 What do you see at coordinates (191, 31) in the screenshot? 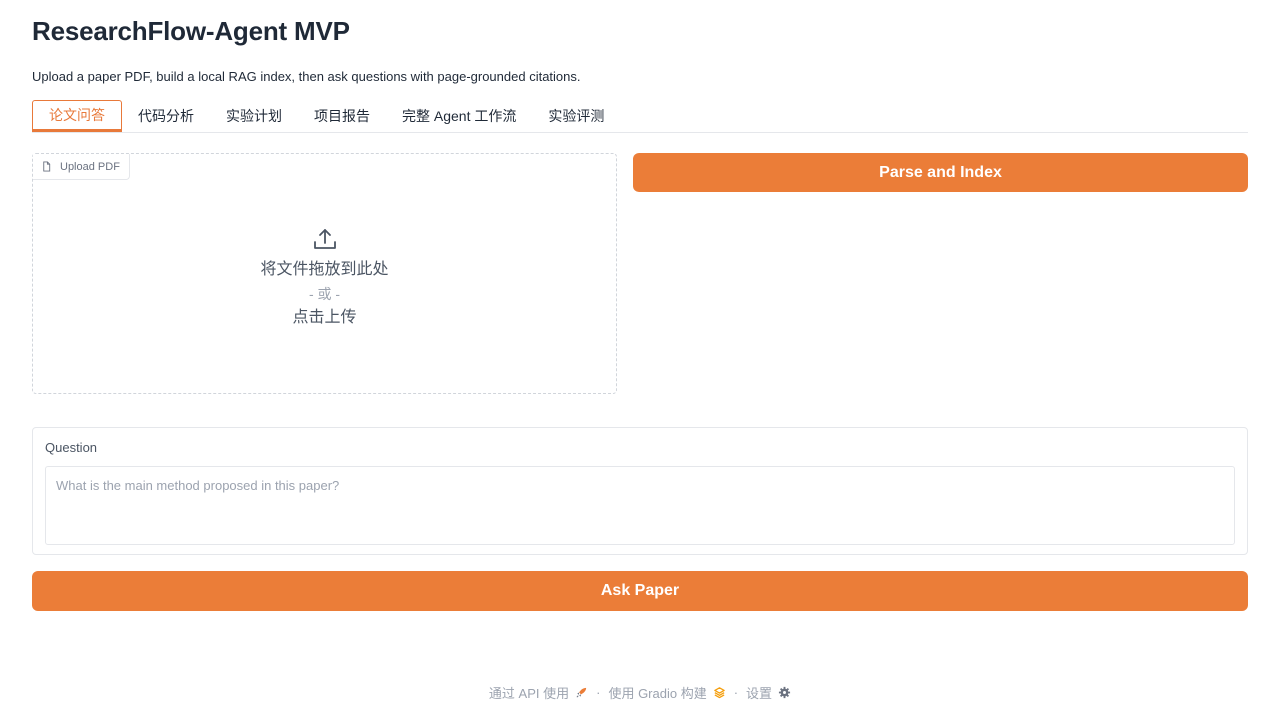
I see `page-title: ResearchFlow-Agent MVP` at bounding box center [191, 31].